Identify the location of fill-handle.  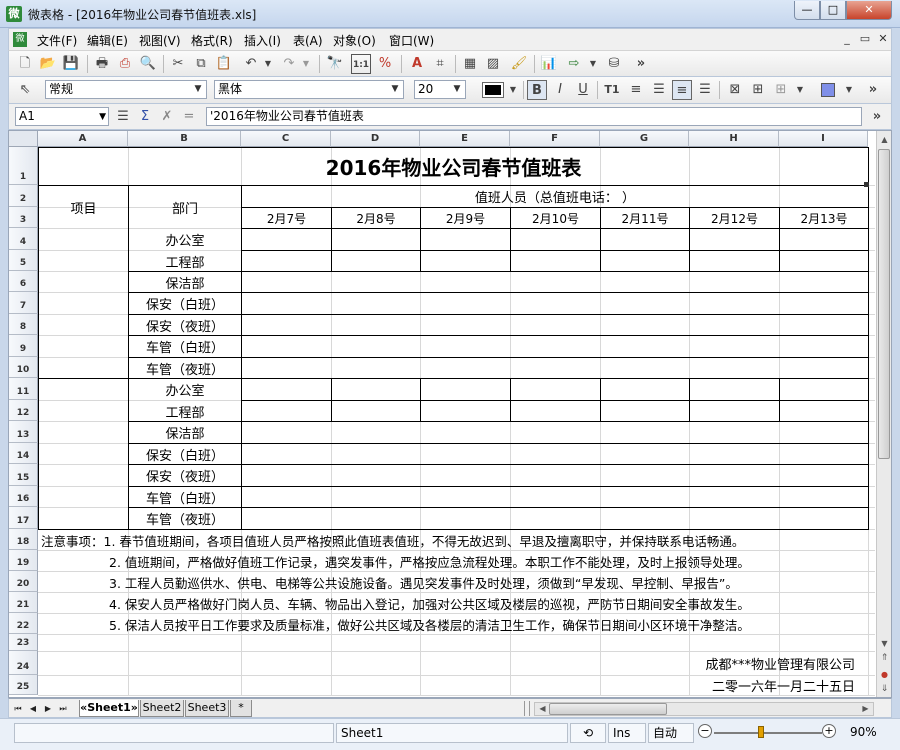
(866, 184).